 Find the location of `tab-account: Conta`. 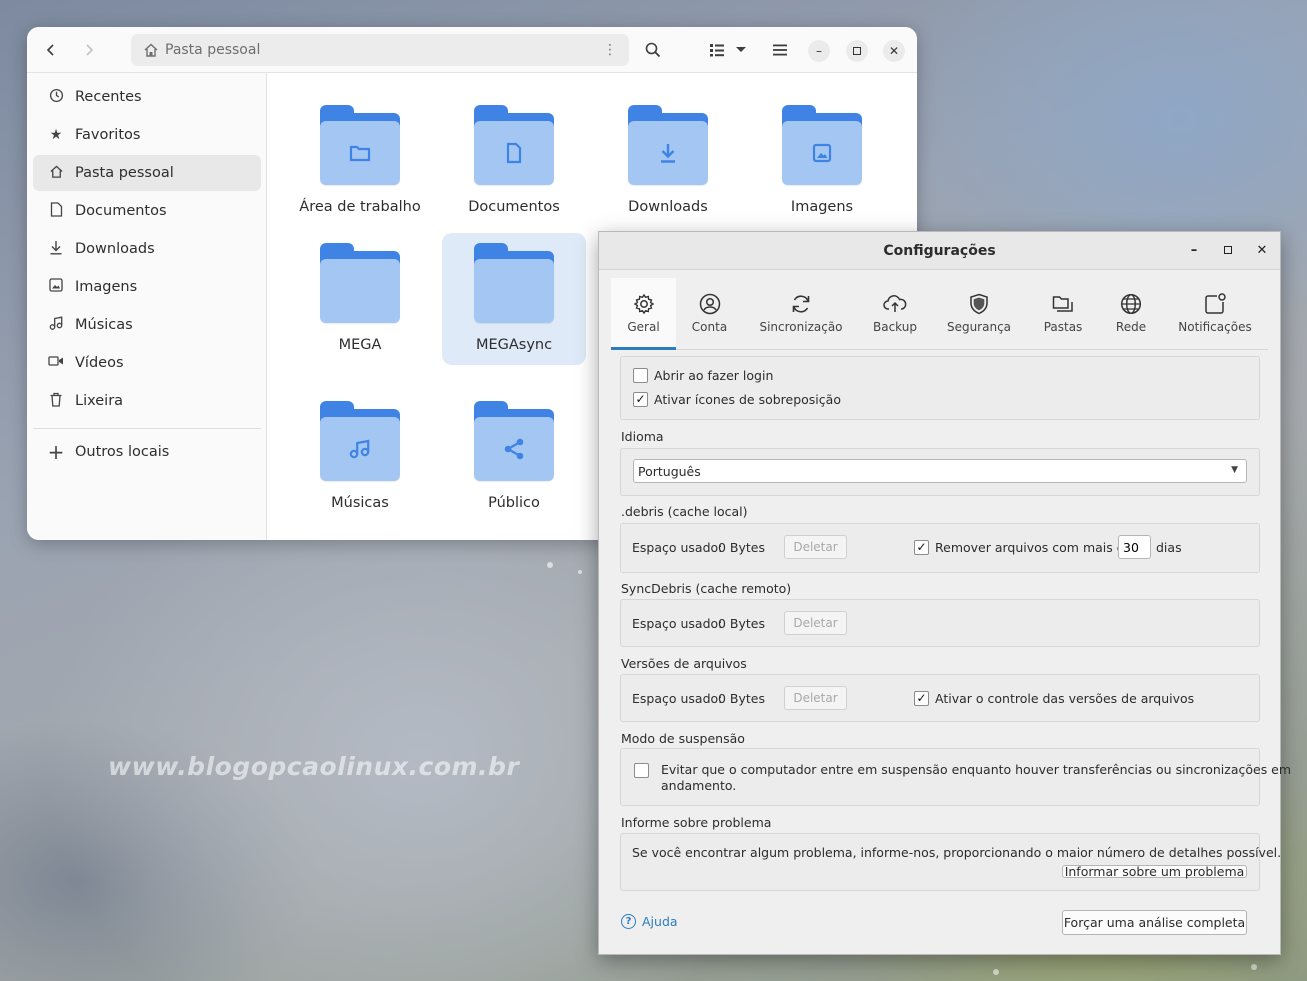

tab-account: Conta is located at coordinates (709, 314).